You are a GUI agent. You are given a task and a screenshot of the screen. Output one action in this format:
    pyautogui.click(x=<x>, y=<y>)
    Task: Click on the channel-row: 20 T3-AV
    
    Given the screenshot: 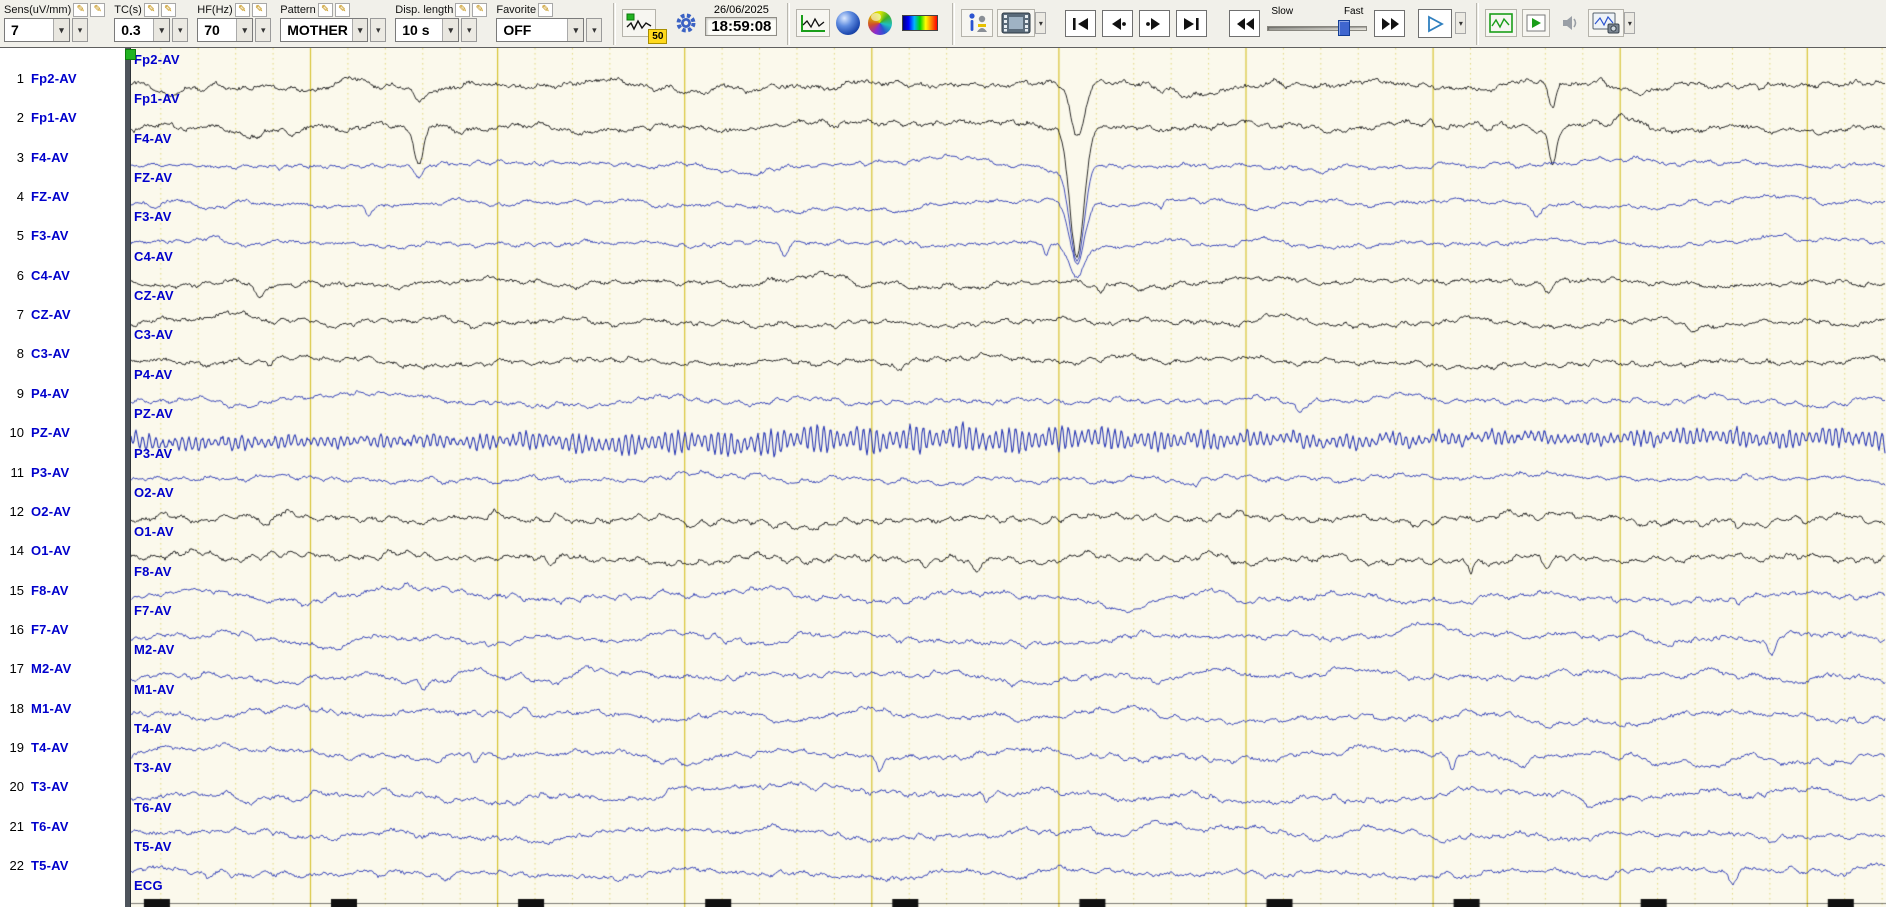 What is the action you would take?
    pyautogui.click(x=62, y=786)
    